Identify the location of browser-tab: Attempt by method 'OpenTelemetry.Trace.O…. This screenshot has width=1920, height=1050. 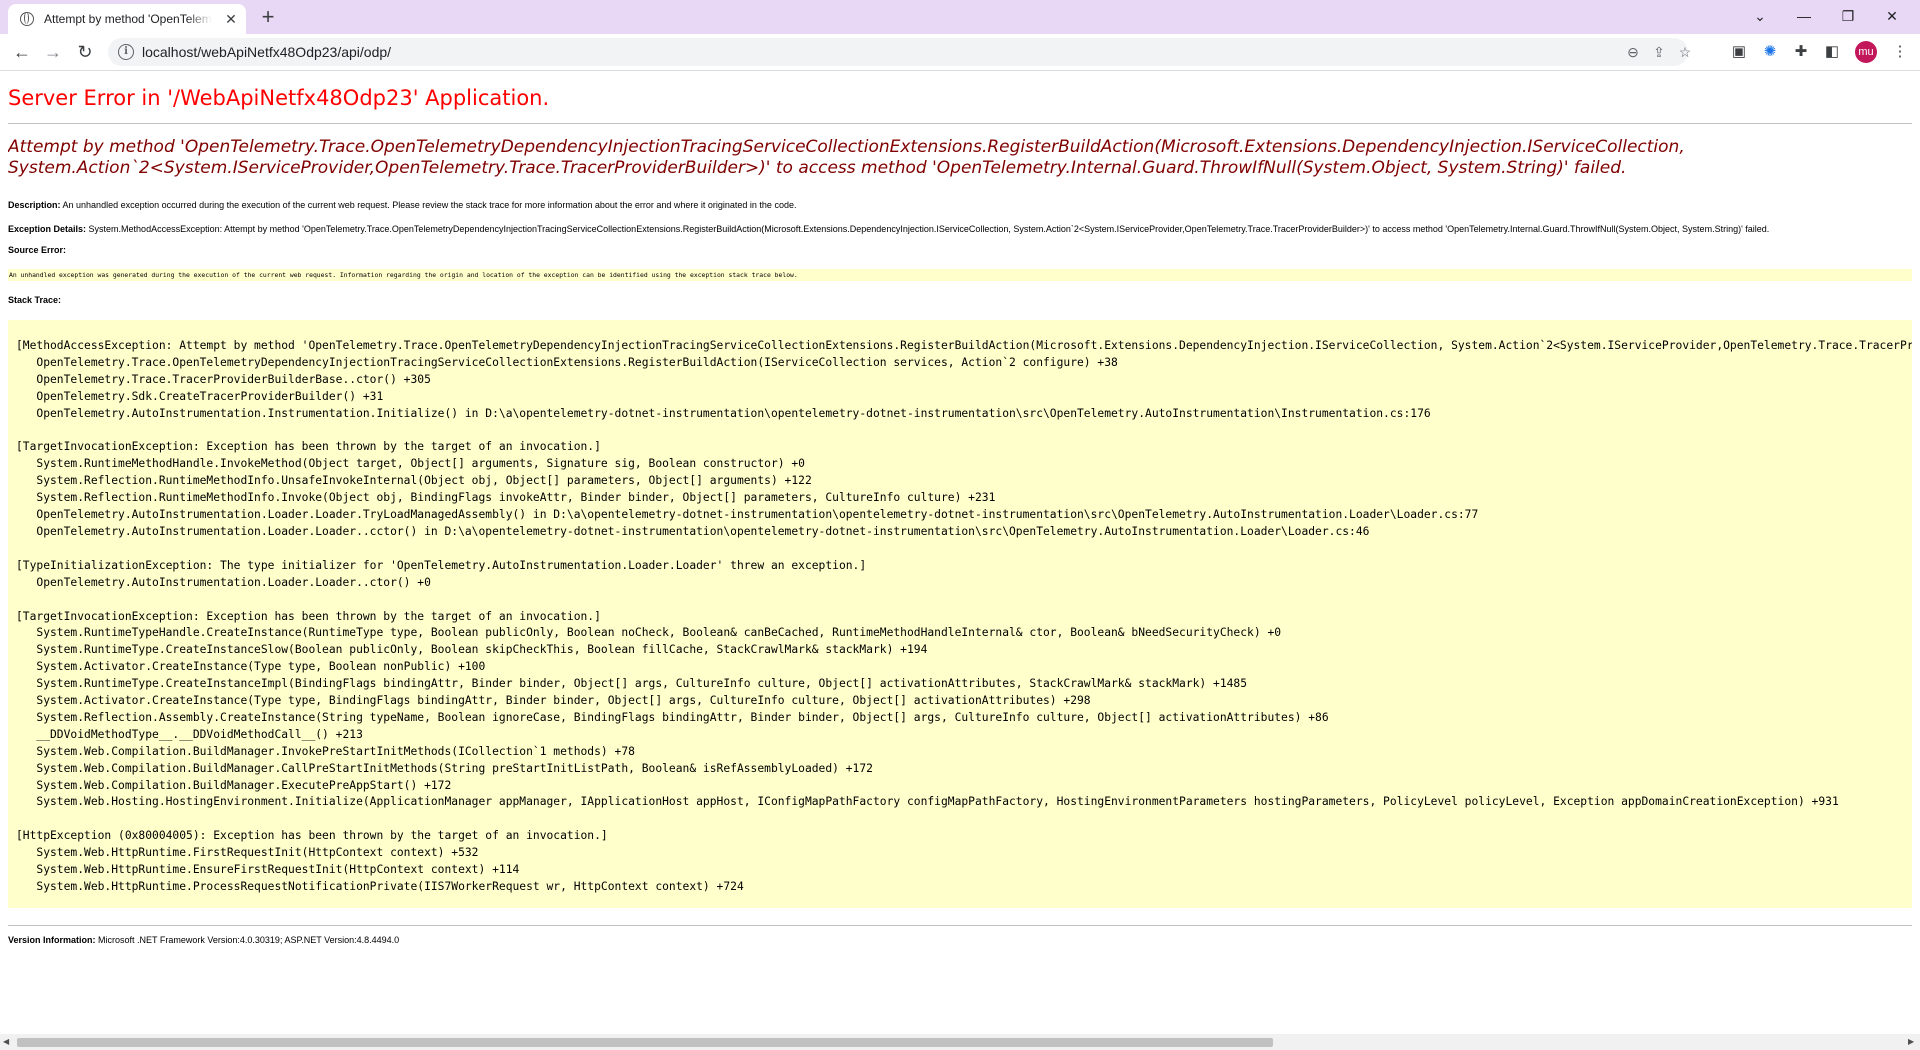
(127, 19).